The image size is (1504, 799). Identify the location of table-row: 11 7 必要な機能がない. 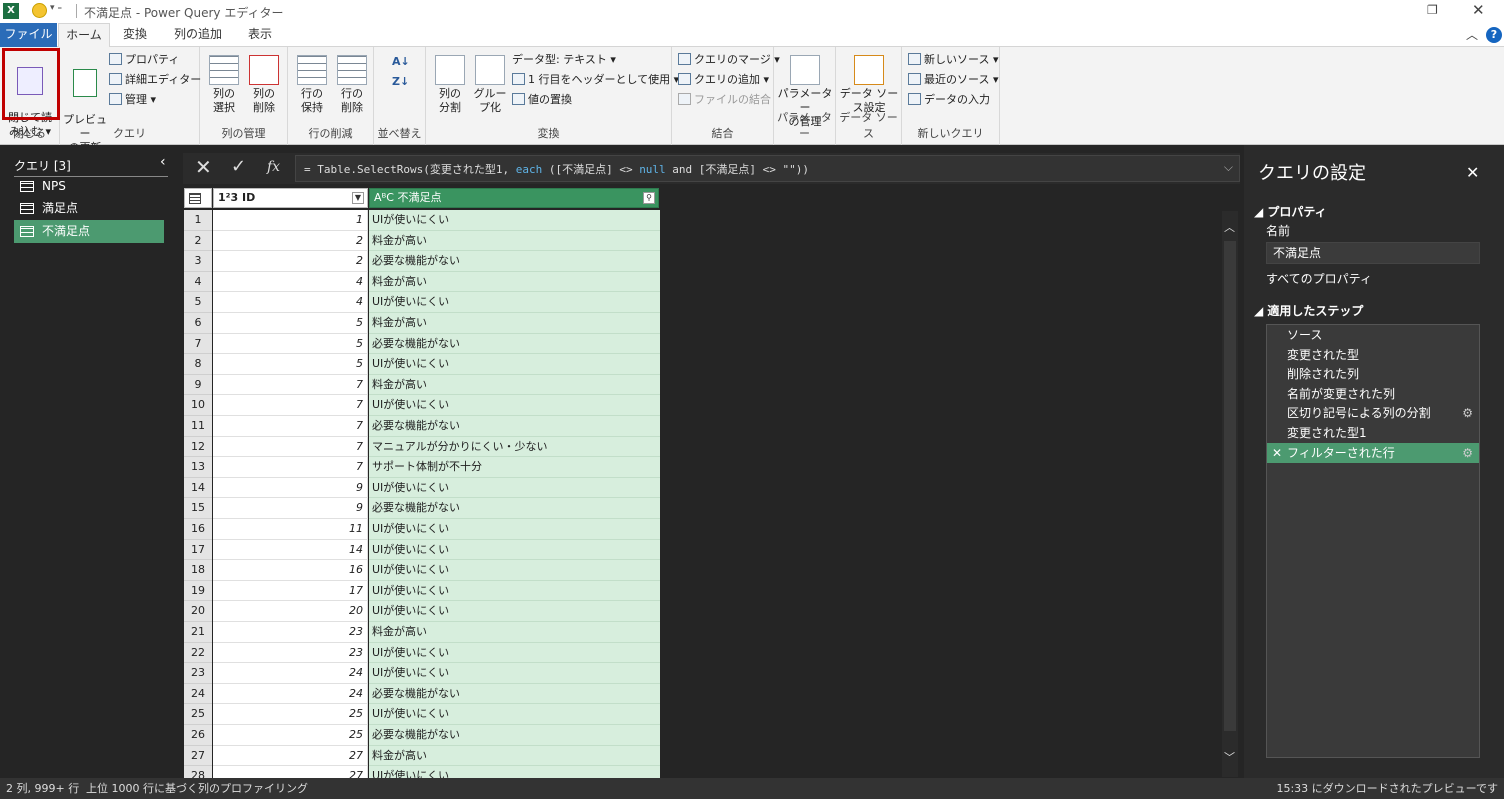
(422, 426).